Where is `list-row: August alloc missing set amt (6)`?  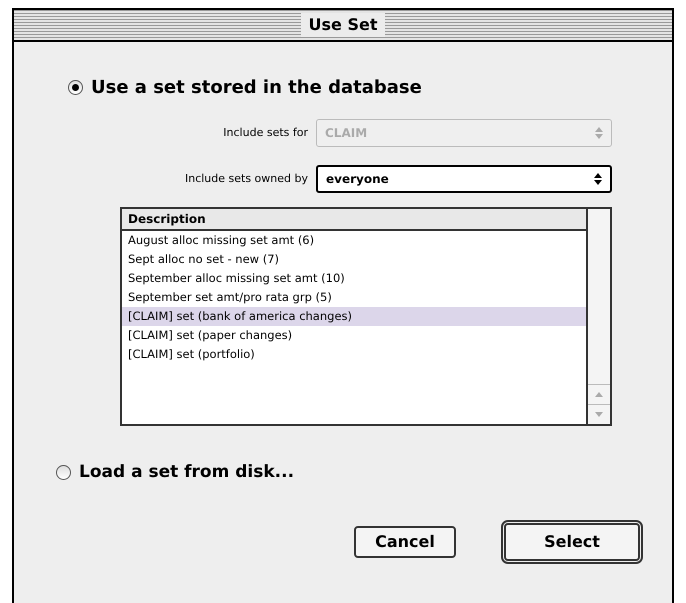
list-row: August alloc missing set amt (6) is located at coordinates (354, 240).